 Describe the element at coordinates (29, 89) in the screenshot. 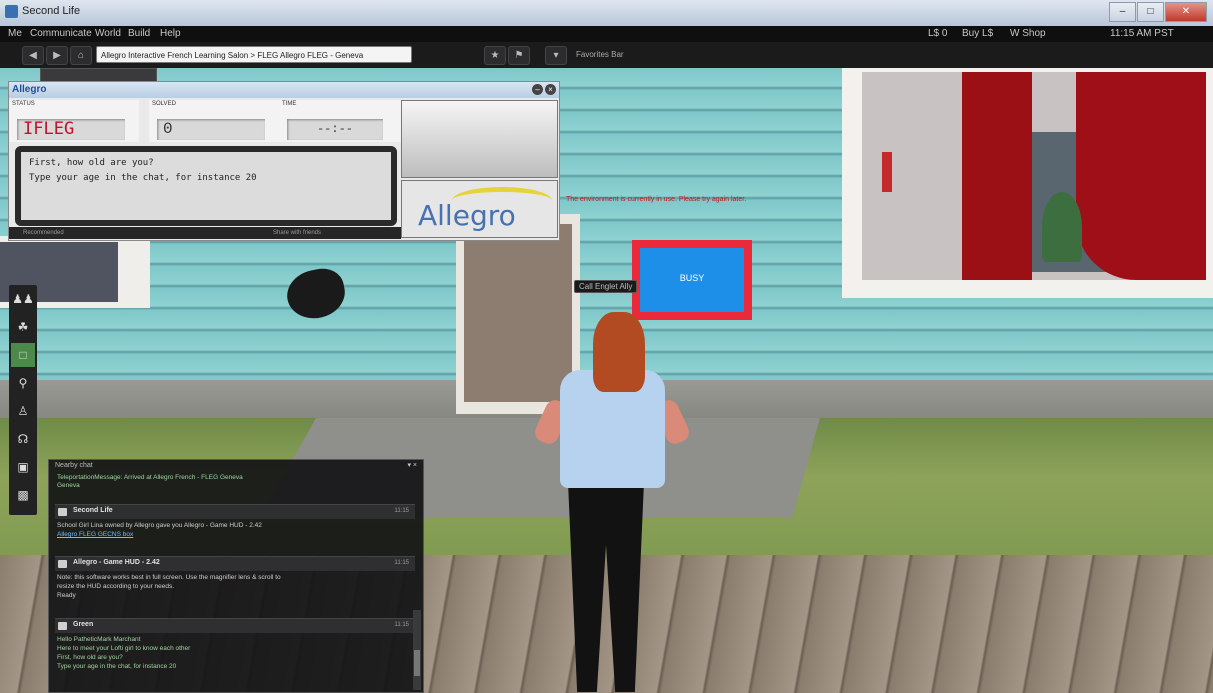

I see `hud-logo: Allegro` at that location.